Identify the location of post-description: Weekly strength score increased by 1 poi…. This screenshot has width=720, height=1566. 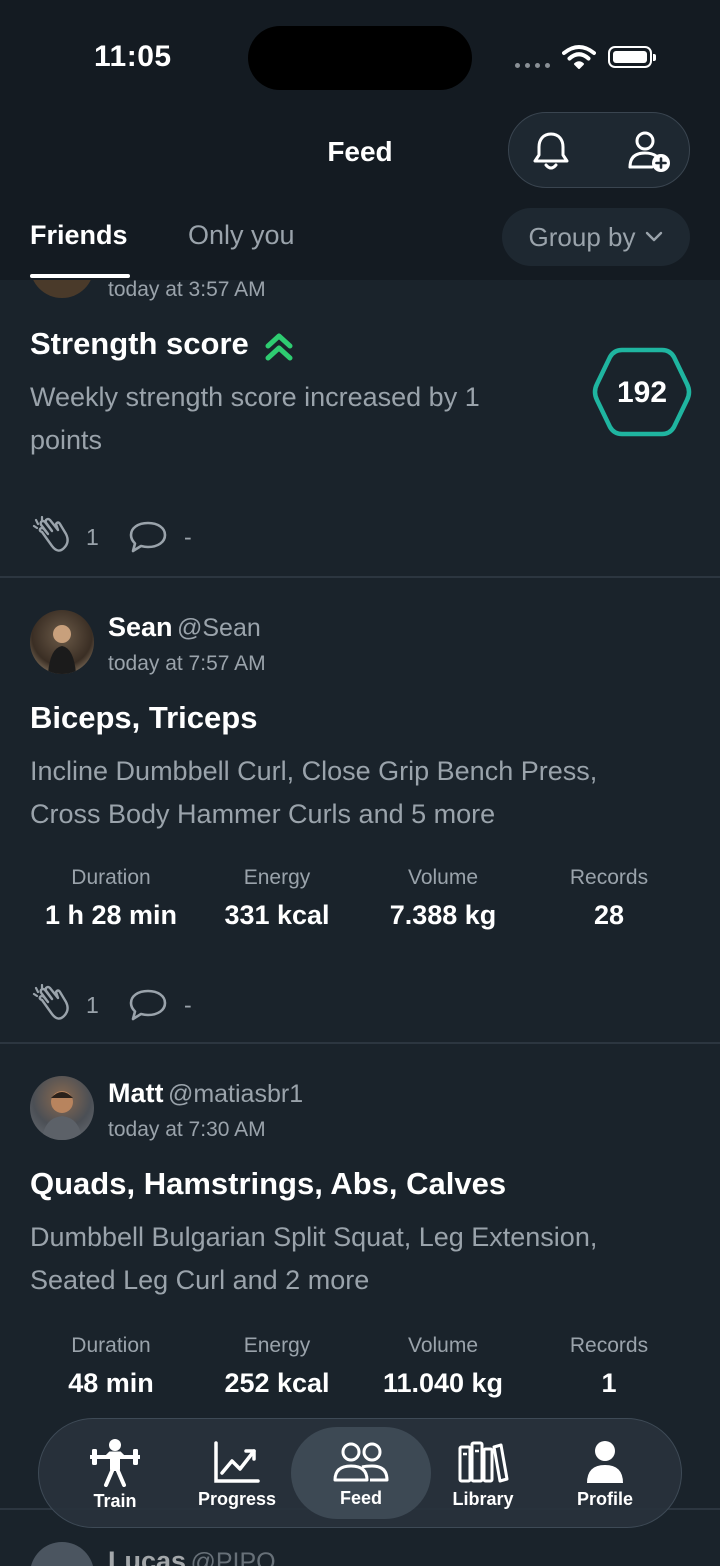
(255, 418).